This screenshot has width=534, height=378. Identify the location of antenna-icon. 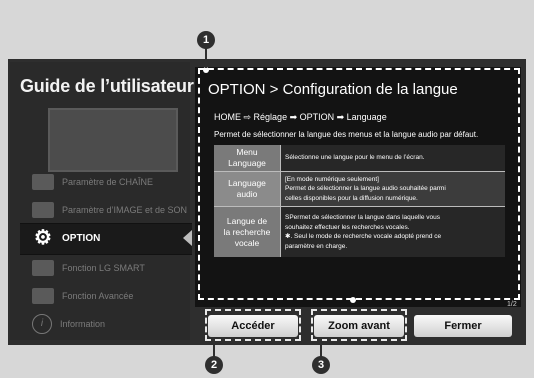
(43, 182).